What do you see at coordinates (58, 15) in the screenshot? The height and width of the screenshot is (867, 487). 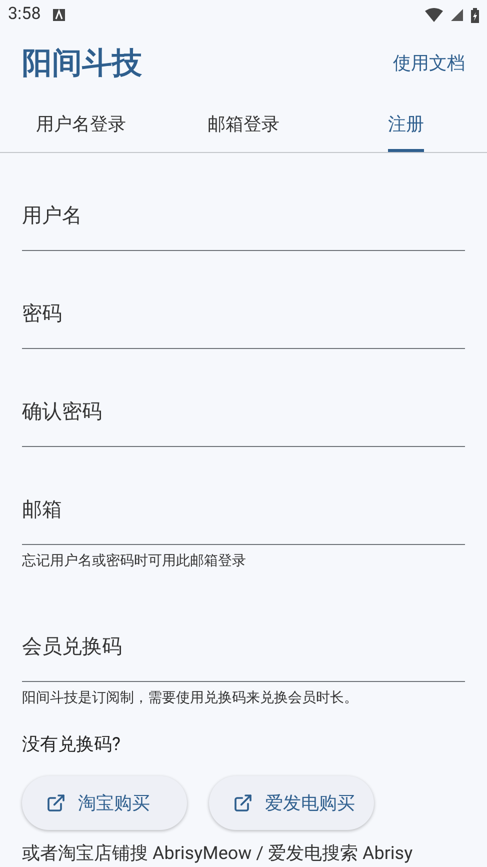 I see `notification-icon` at bounding box center [58, 15].